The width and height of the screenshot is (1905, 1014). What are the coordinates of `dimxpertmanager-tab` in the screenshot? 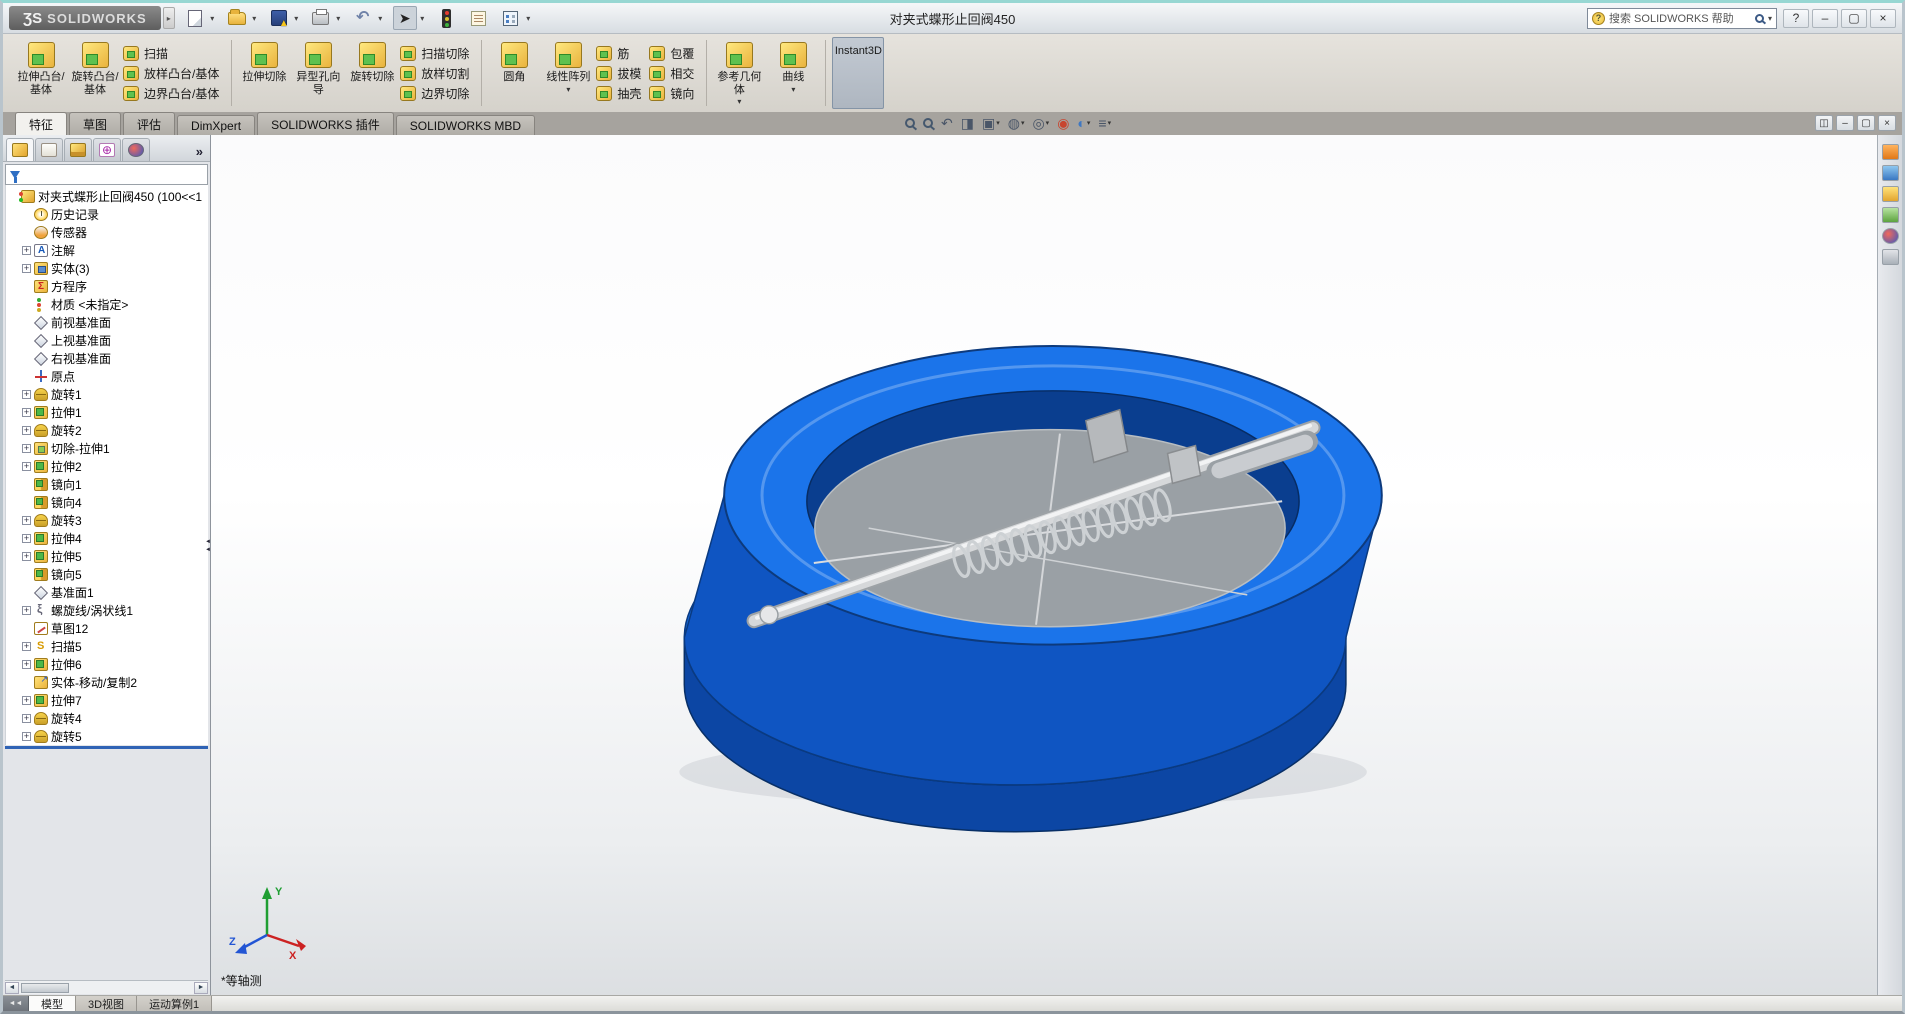 It's located at (107, 149).